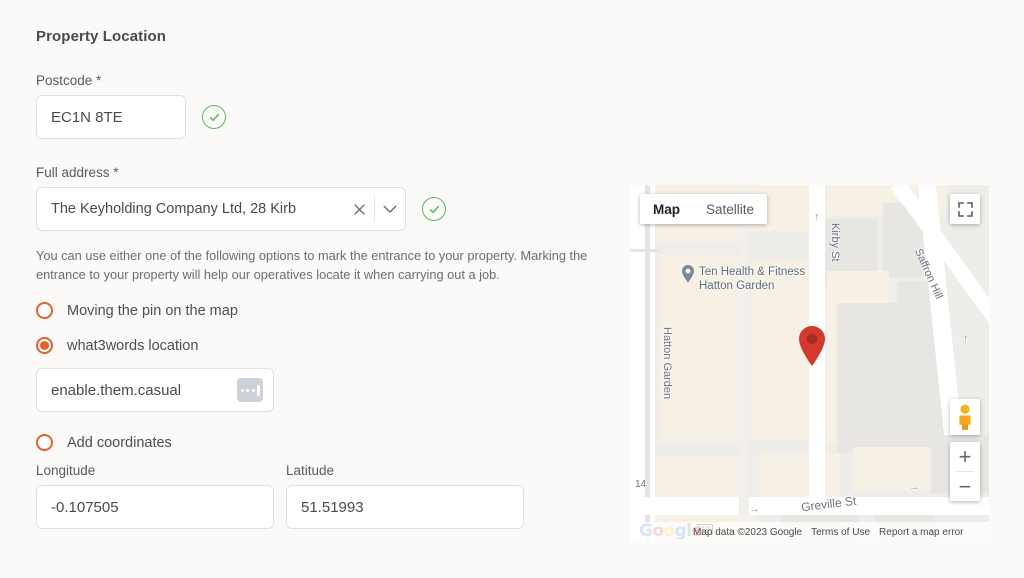 Image resolution: width=1024 pixels, height=578 pixels. I want to click on fullscreen-icon, so click(965, 209).